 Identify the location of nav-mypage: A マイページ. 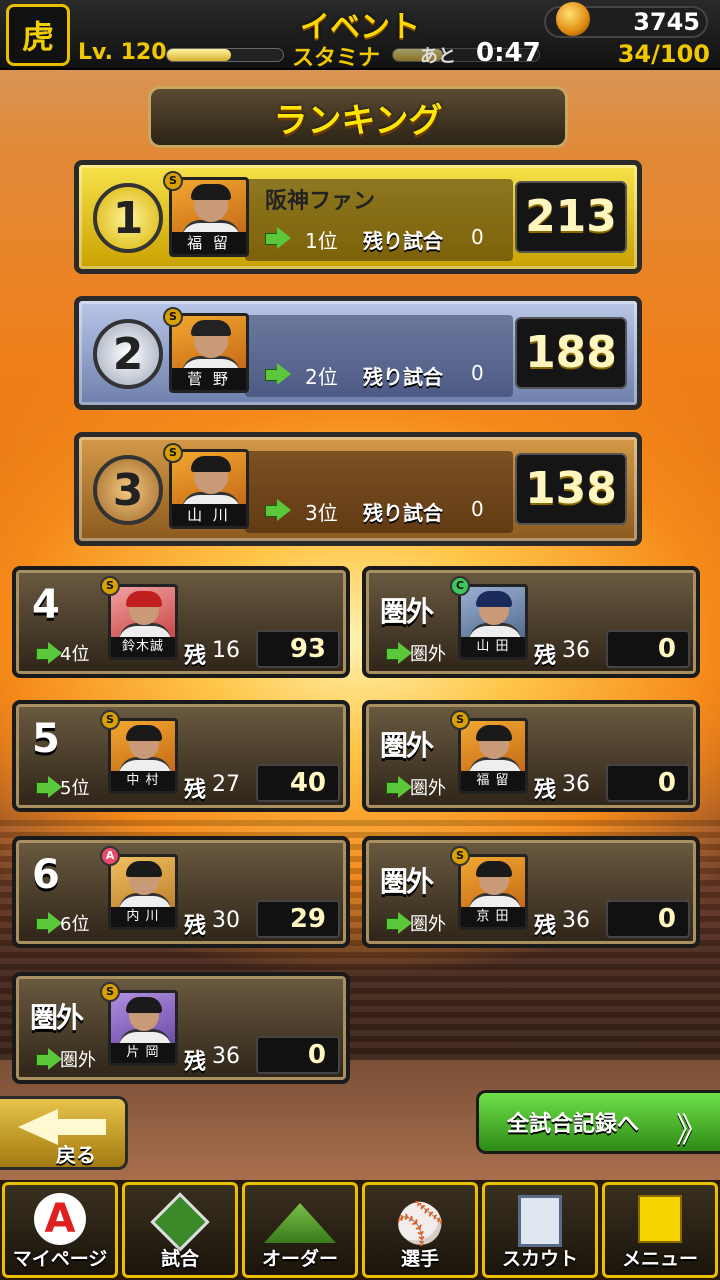
(60, 1230).